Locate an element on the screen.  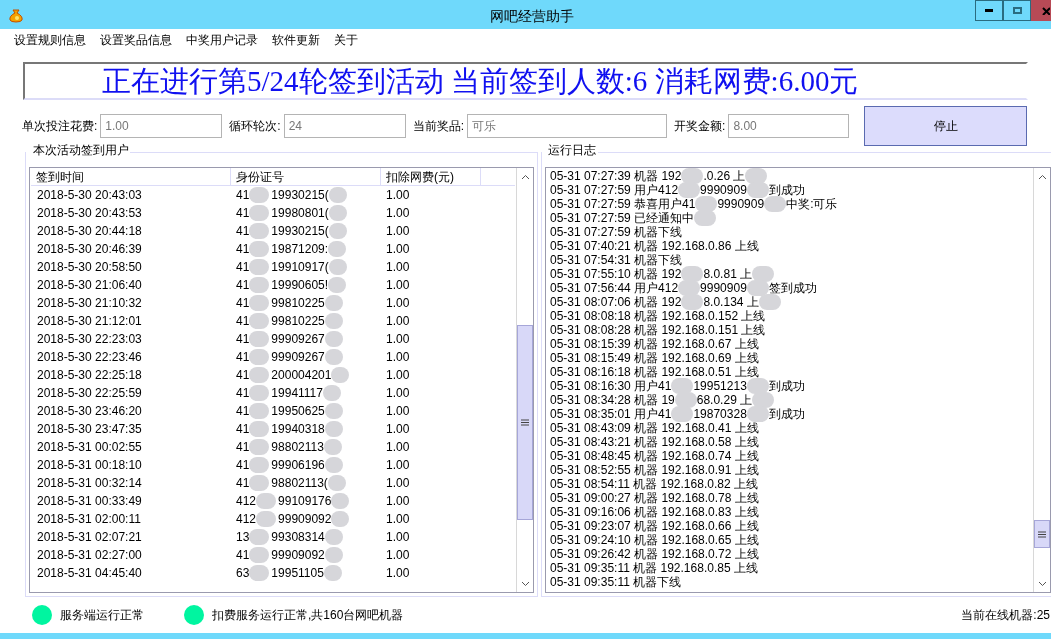
log-text: 05-31 07:40:21 机器 192.168.0.86 上线 is located at coordinates (654, 246).